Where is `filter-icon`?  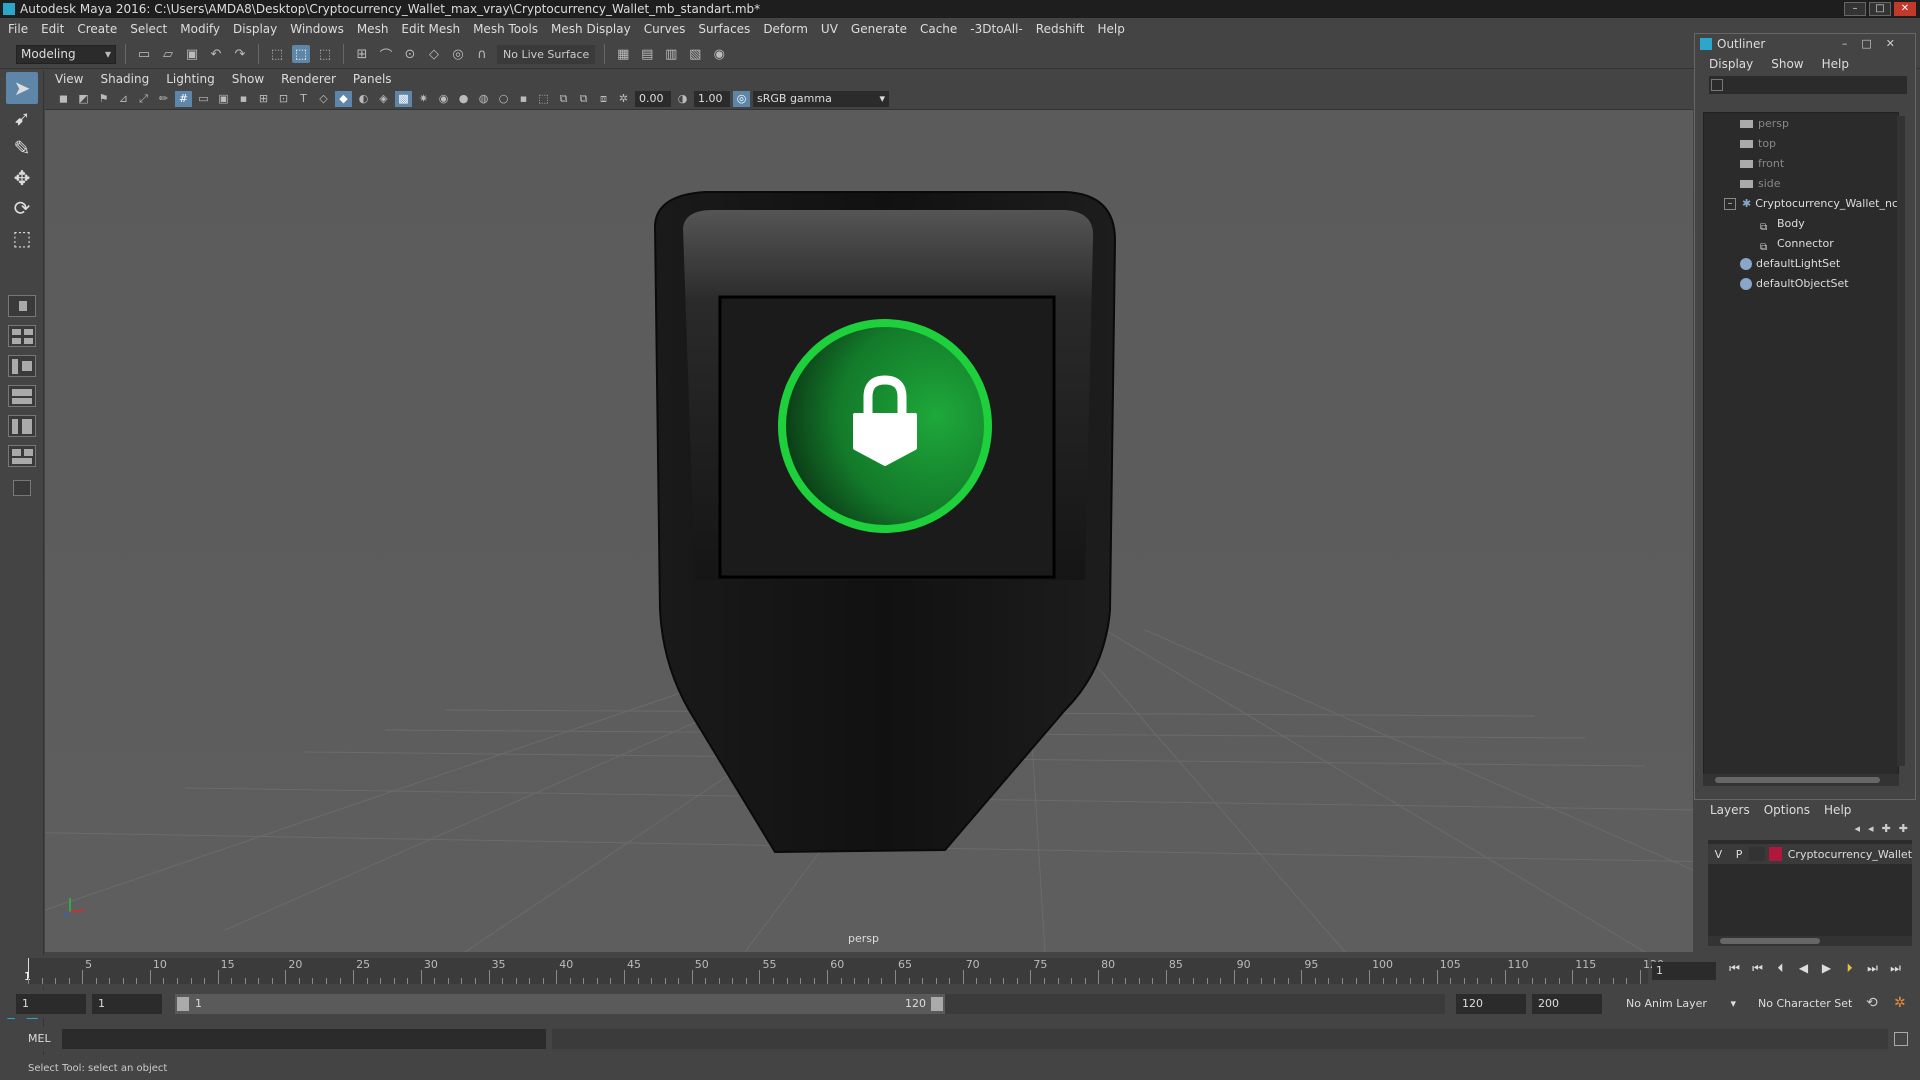 filter-icon is located at coordinates (1717, 85).